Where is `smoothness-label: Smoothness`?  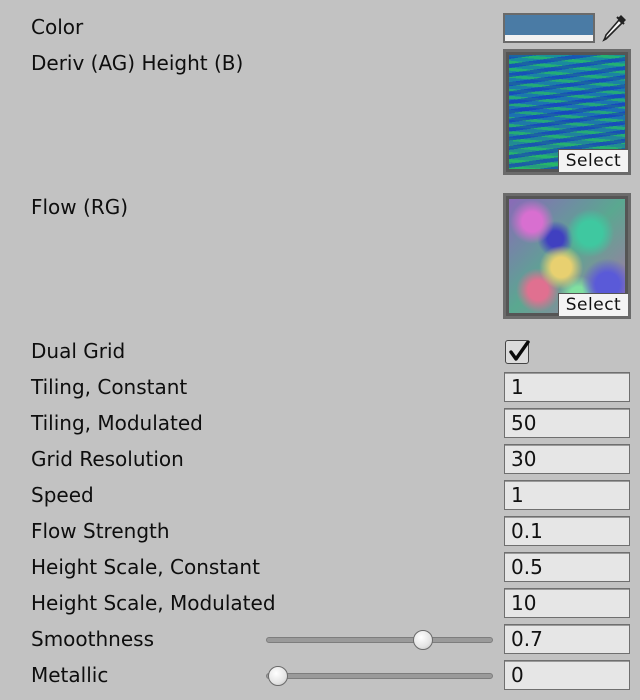 smoothness-label: Smoothness is located at coordinates (92, 639).